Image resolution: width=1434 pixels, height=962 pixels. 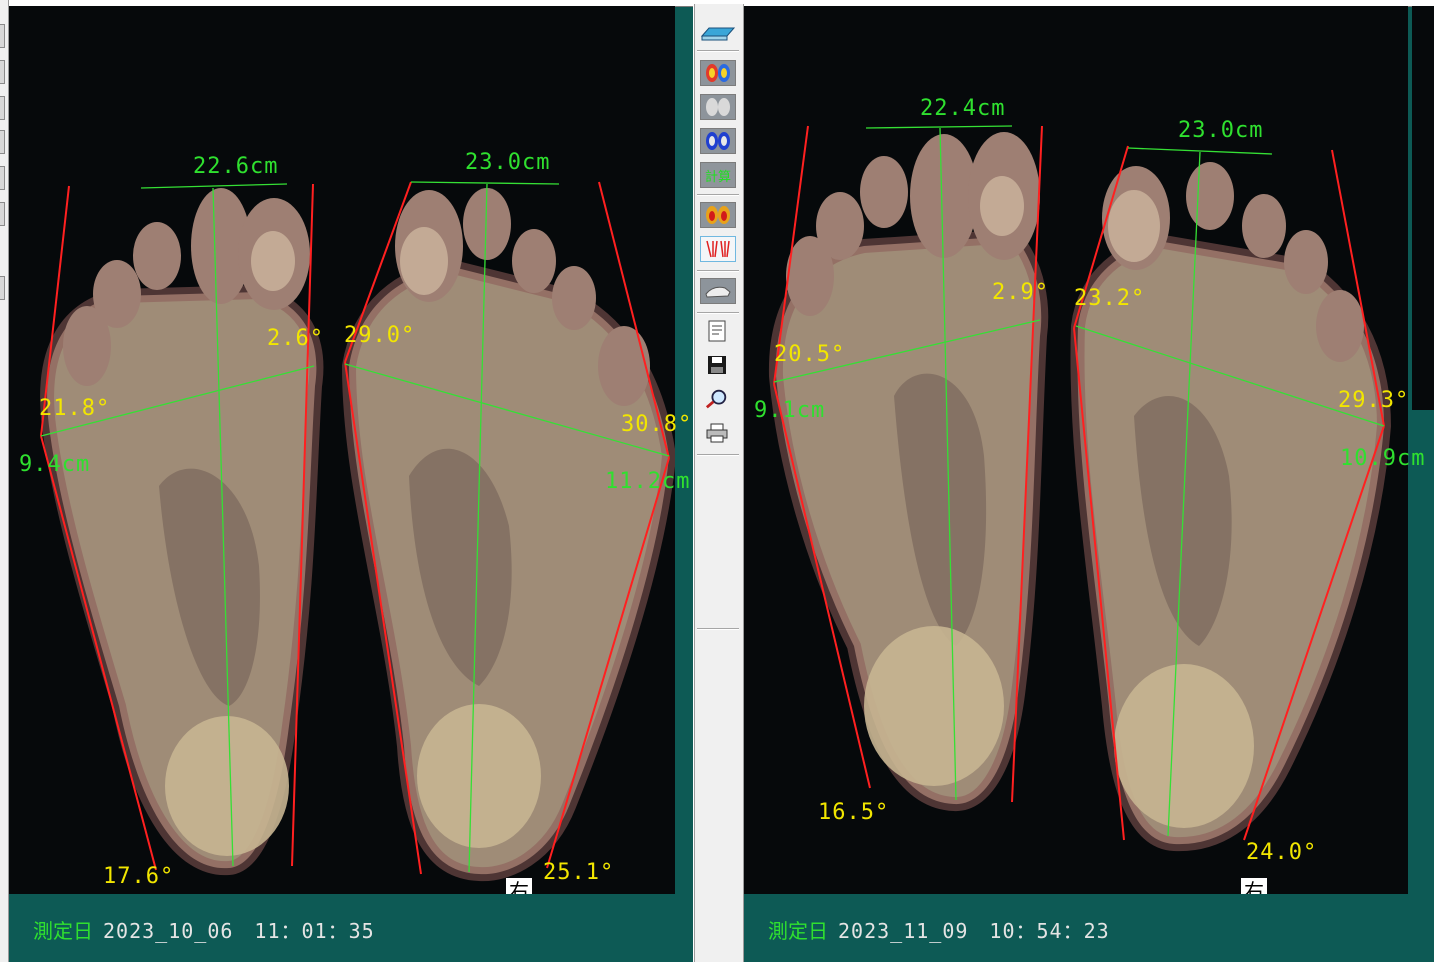 I want to click on foot-length-label: 22.6cm, so click(x=236, y=166).